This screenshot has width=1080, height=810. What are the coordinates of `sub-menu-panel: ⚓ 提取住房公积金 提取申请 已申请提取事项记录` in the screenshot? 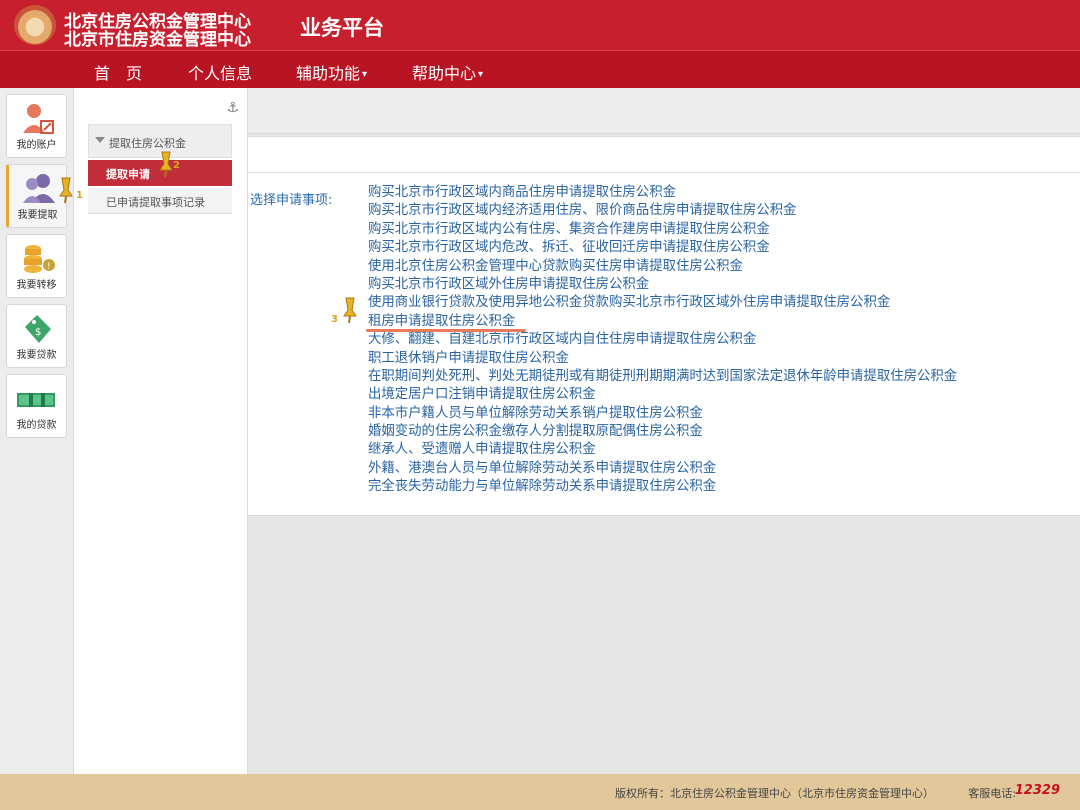 It's located at (161, 431).